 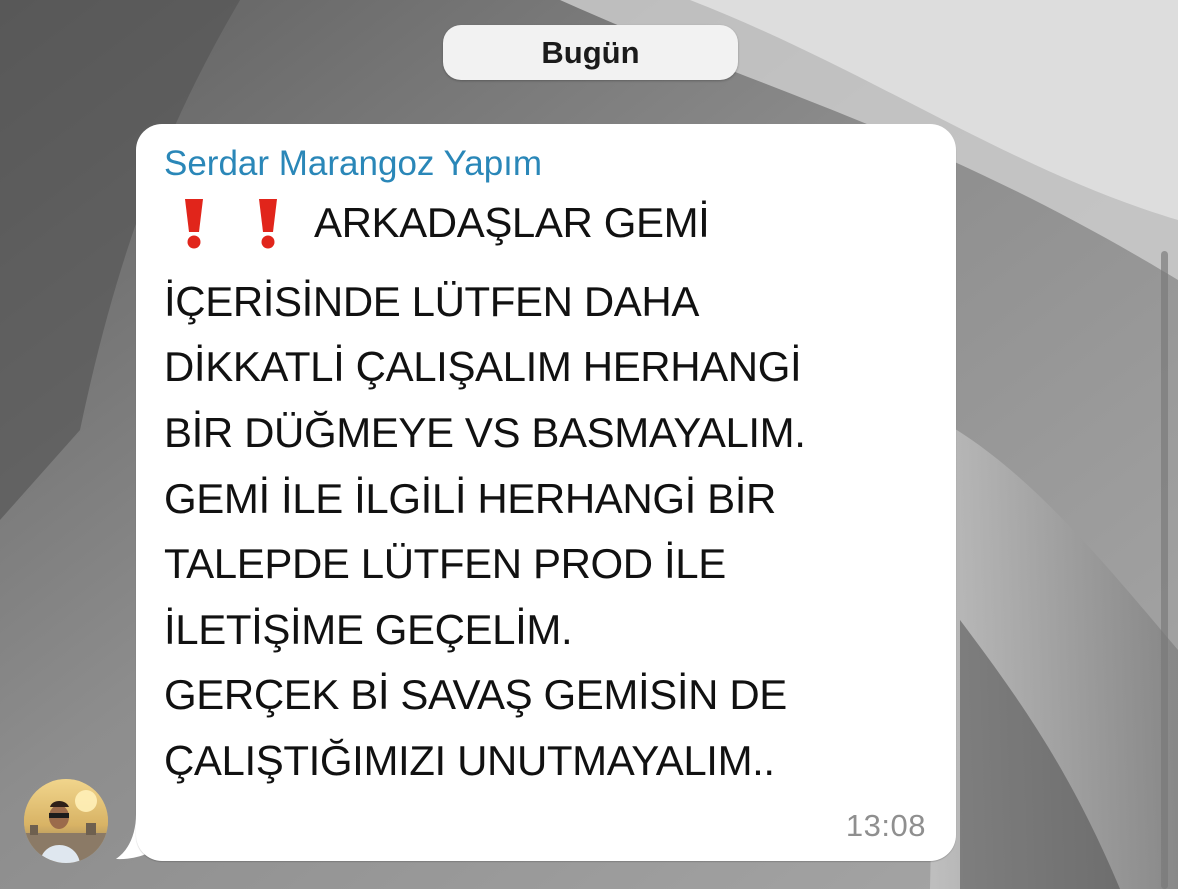 What do you see at coordinates (483, 367) in the screenshot?
I see `message-line-3: DİKKATLİ ÇALIŞALIM HERHANGİ` at bounding box center [483, 367].